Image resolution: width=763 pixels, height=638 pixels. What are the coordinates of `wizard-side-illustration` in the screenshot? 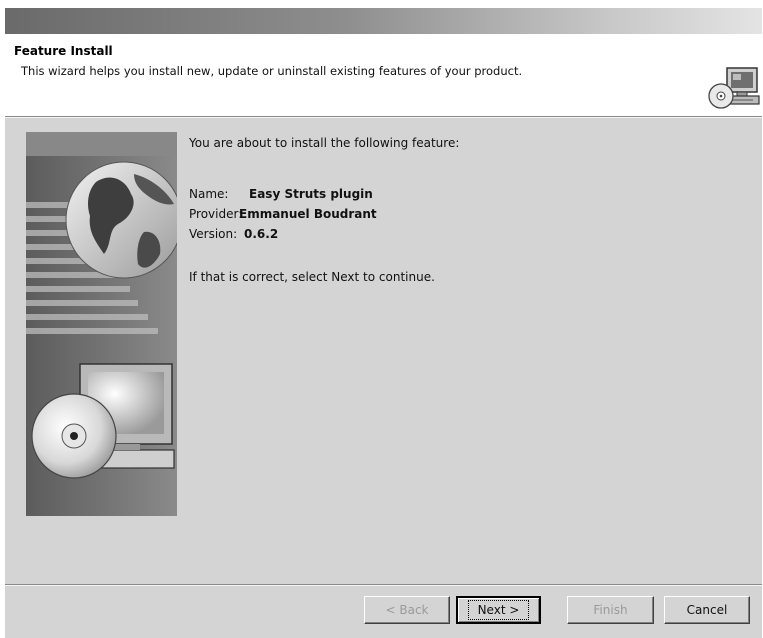 It's located at (101, 324).